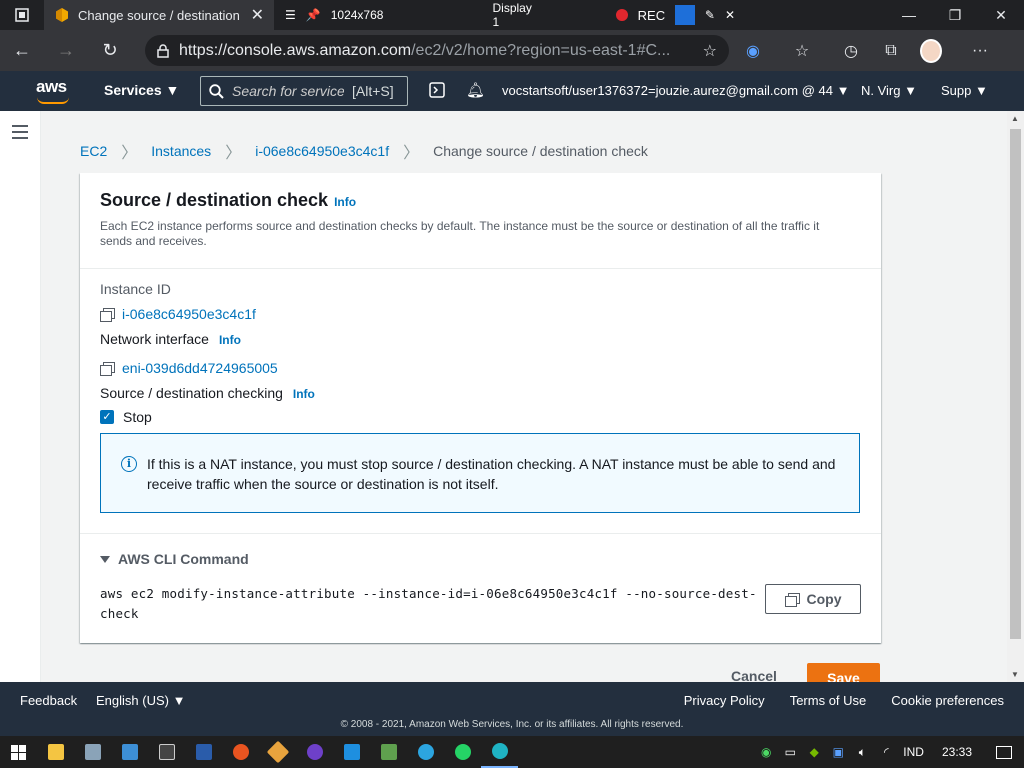 This screenshot has width=1024, height=768. I want to click on cloudshell-icon, so click(437, 91).